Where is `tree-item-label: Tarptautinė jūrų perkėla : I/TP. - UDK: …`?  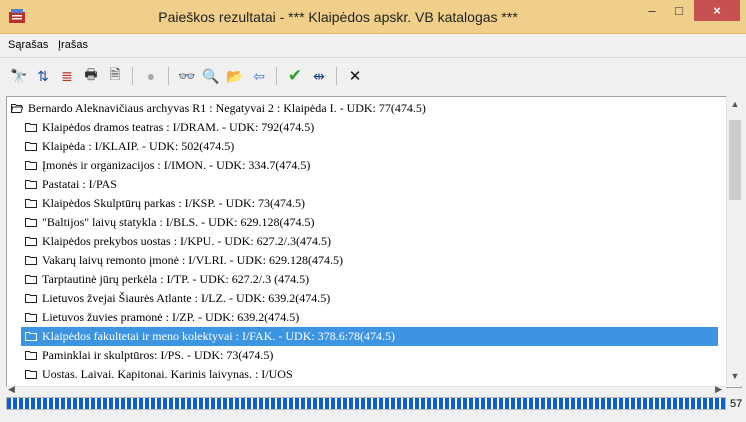
tree-item-label: Tarptautinė jūrų perkėla : I/TP. - UDK: … is located at coordinates (176, 279).